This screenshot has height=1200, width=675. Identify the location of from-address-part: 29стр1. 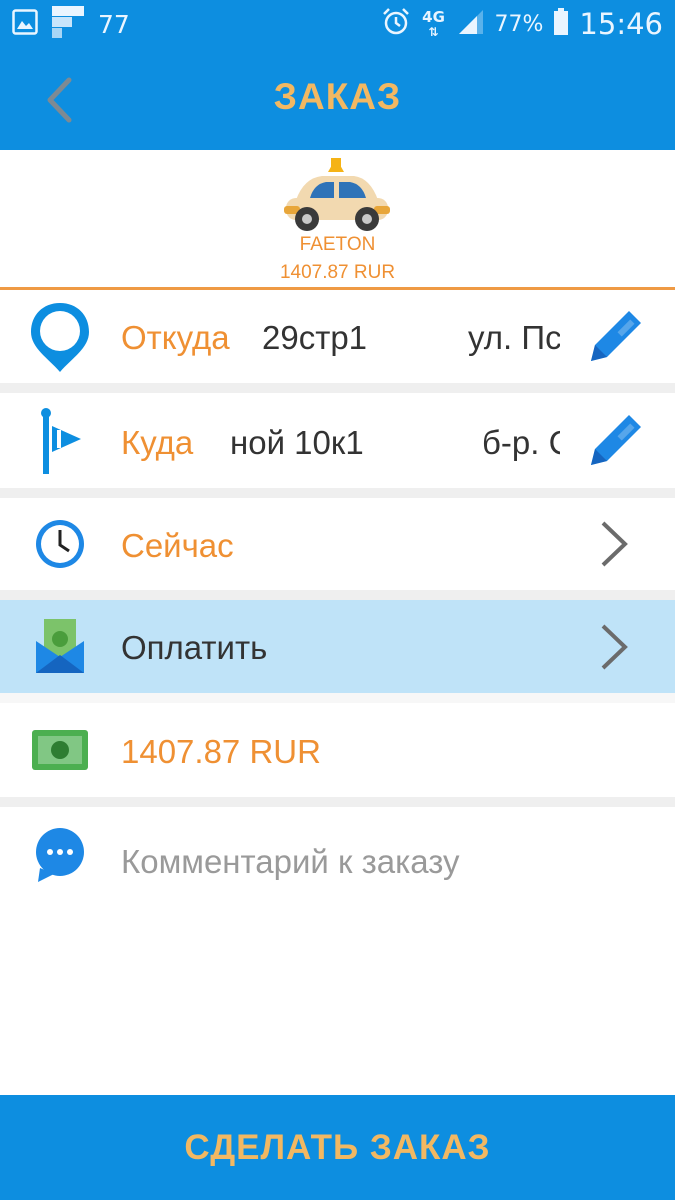
(315, 337).